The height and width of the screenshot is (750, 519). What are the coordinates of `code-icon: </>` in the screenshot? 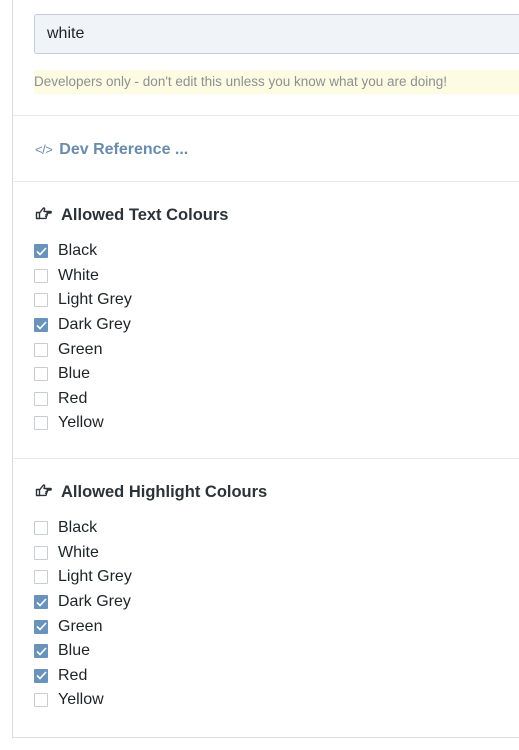 It's located at (44, 149).